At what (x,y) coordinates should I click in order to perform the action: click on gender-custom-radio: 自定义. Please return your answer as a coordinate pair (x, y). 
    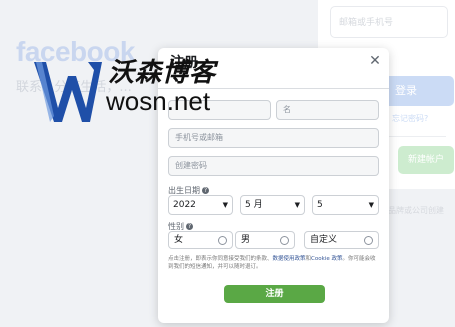
    Looking at the image, I should click on (341, 240).